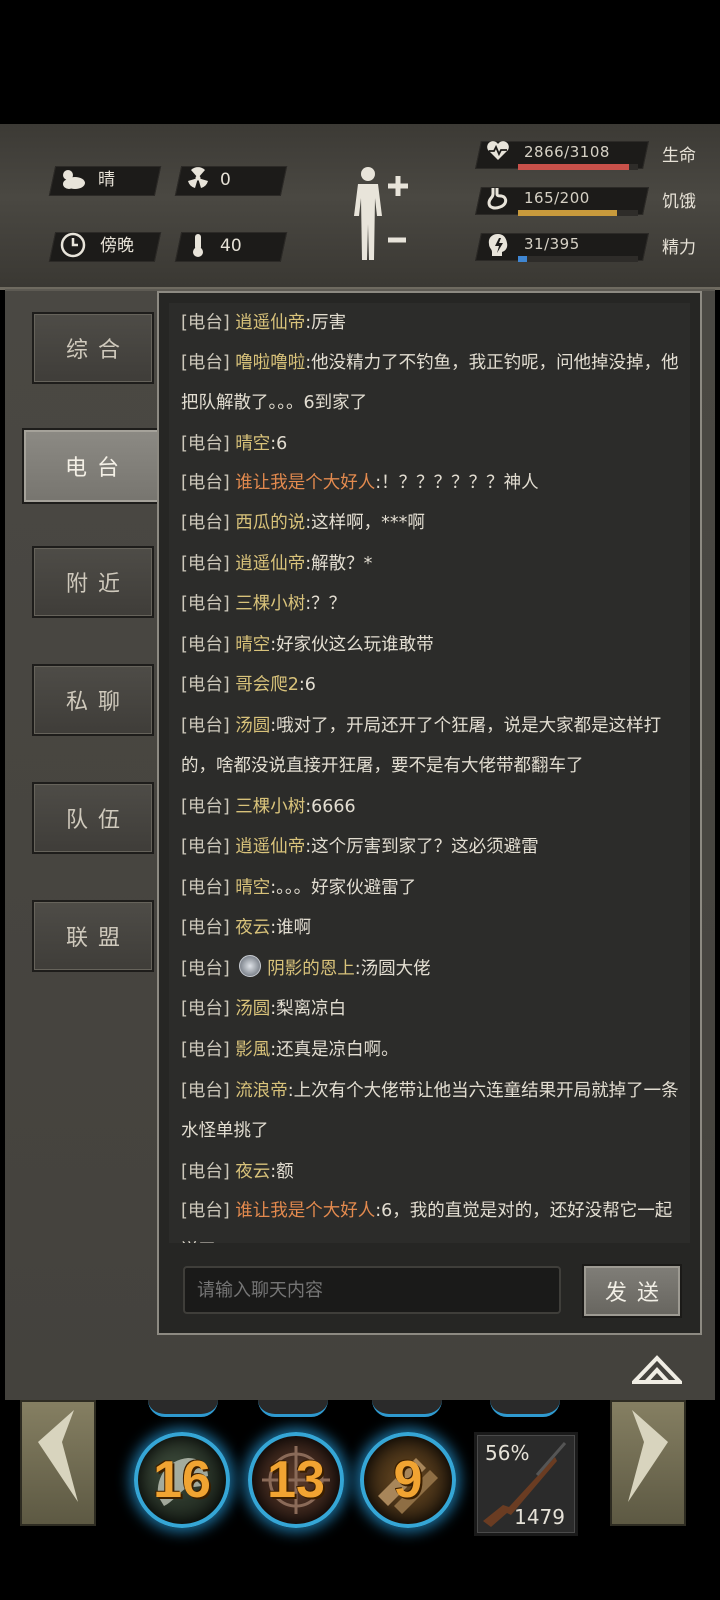 This screenshot has height=1600, width=720. Describe the element at coordinates (578, 213) in the screenshot. I see `hunger-bar` at that location.